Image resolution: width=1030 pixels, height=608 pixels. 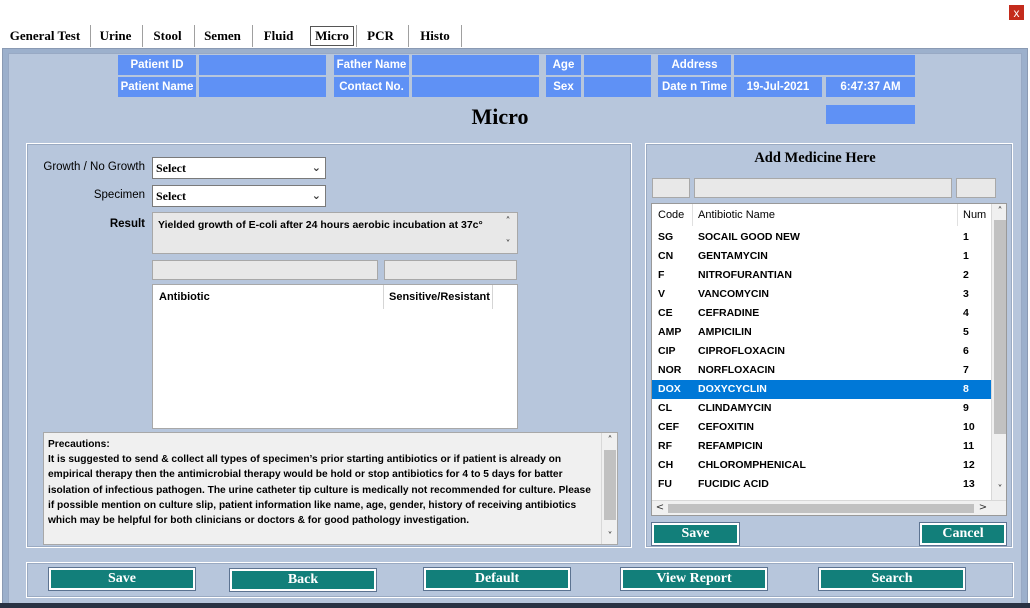 I want to click on column-divider, so click(x=492, y=297).